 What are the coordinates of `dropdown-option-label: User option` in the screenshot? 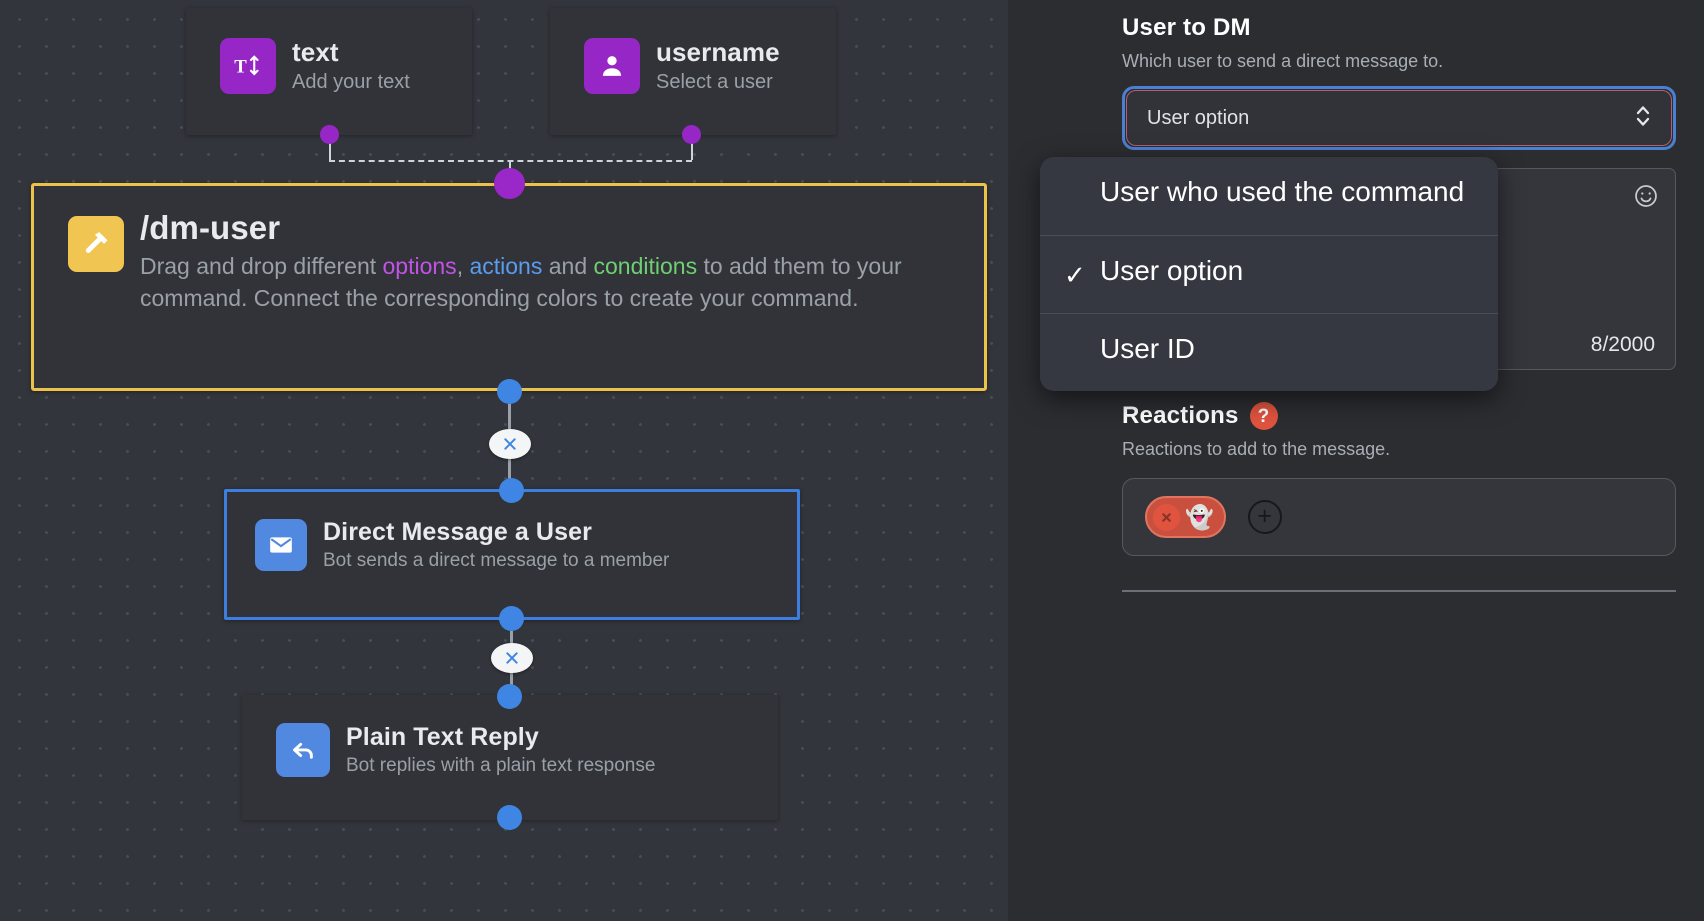 It's located at (1172, 270).